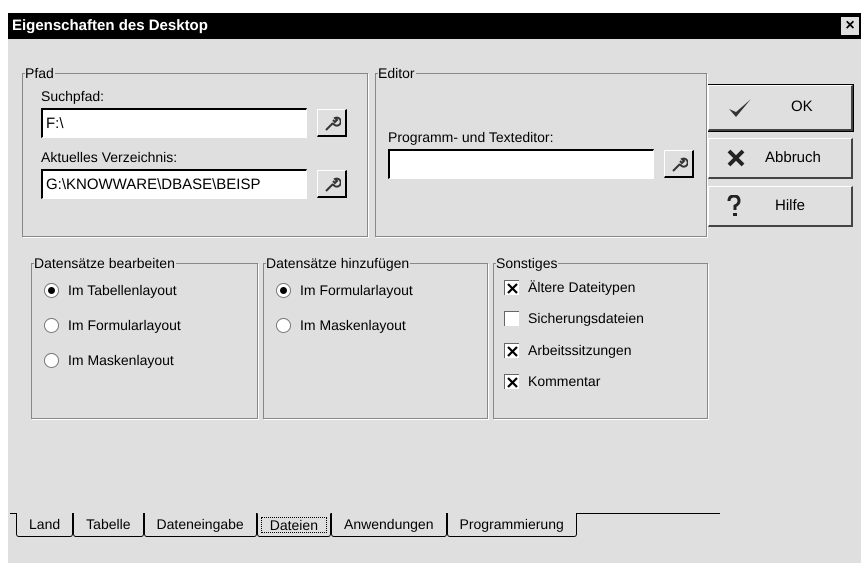 The width and height of the screenshot is (861, 563). What do you see at coordinates (73, 96) in the screenshot?
I see `field-label: Suchpfad:` at bounding box center [73, 96].